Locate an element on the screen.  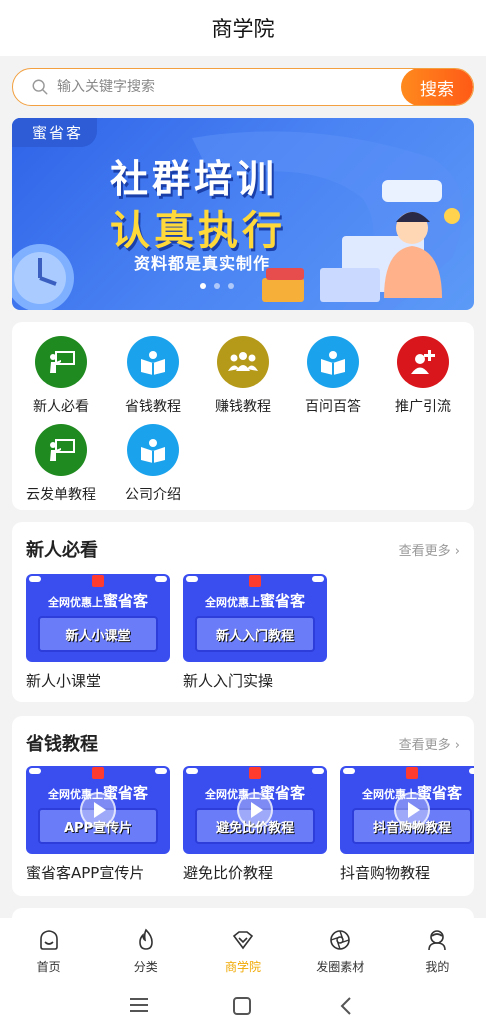
category-item-newcomer: 新人必看 is located at coordinates (61, 376).